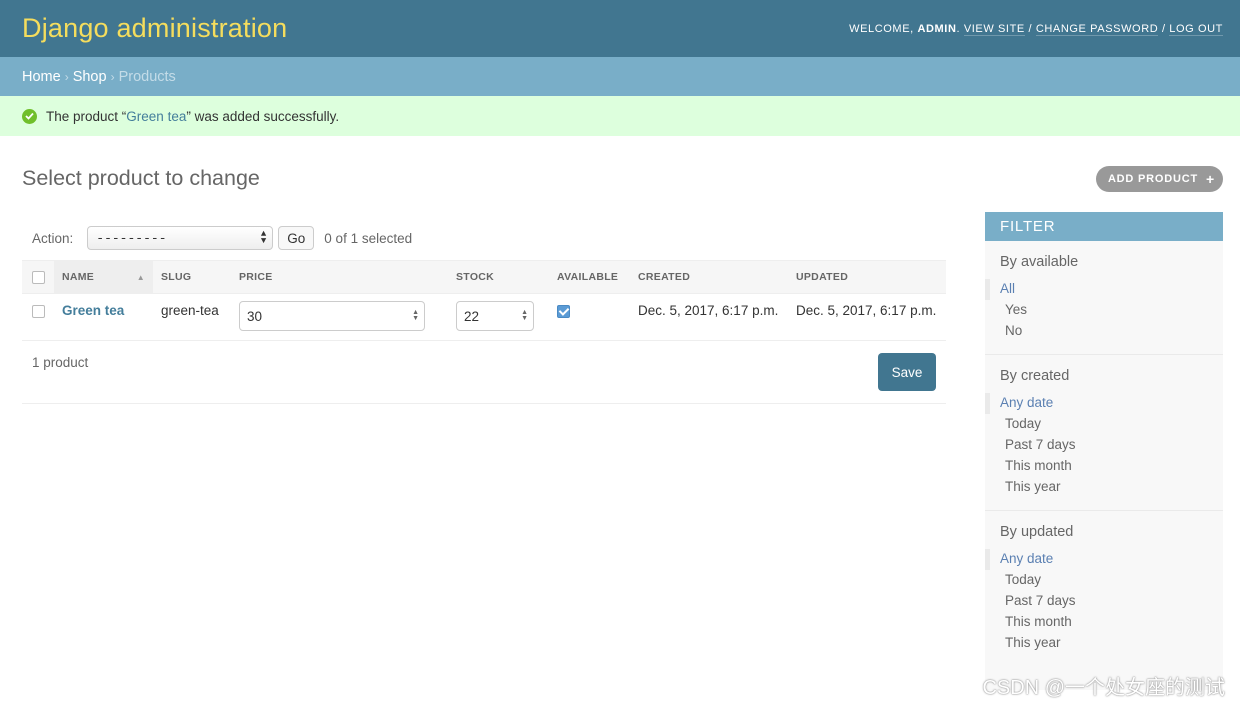  I want to click on price-value: 30, so click(255, 316).